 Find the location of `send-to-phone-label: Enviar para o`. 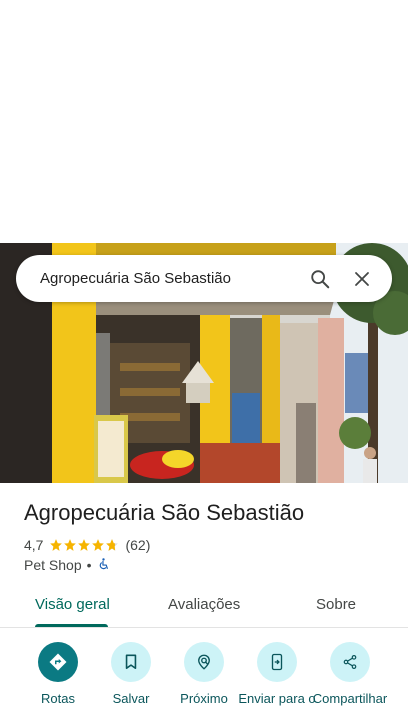

send-to-phone-label: Enviar para o is located at coordinates (277, 698).